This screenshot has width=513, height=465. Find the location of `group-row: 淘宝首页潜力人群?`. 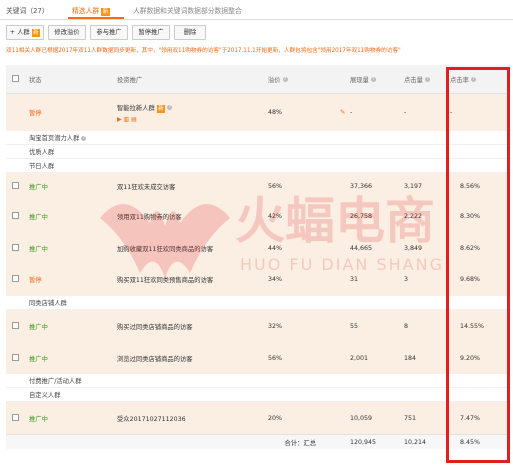

group-row: 淘宝首页潜力人群? is located at coordinates (258, 138).